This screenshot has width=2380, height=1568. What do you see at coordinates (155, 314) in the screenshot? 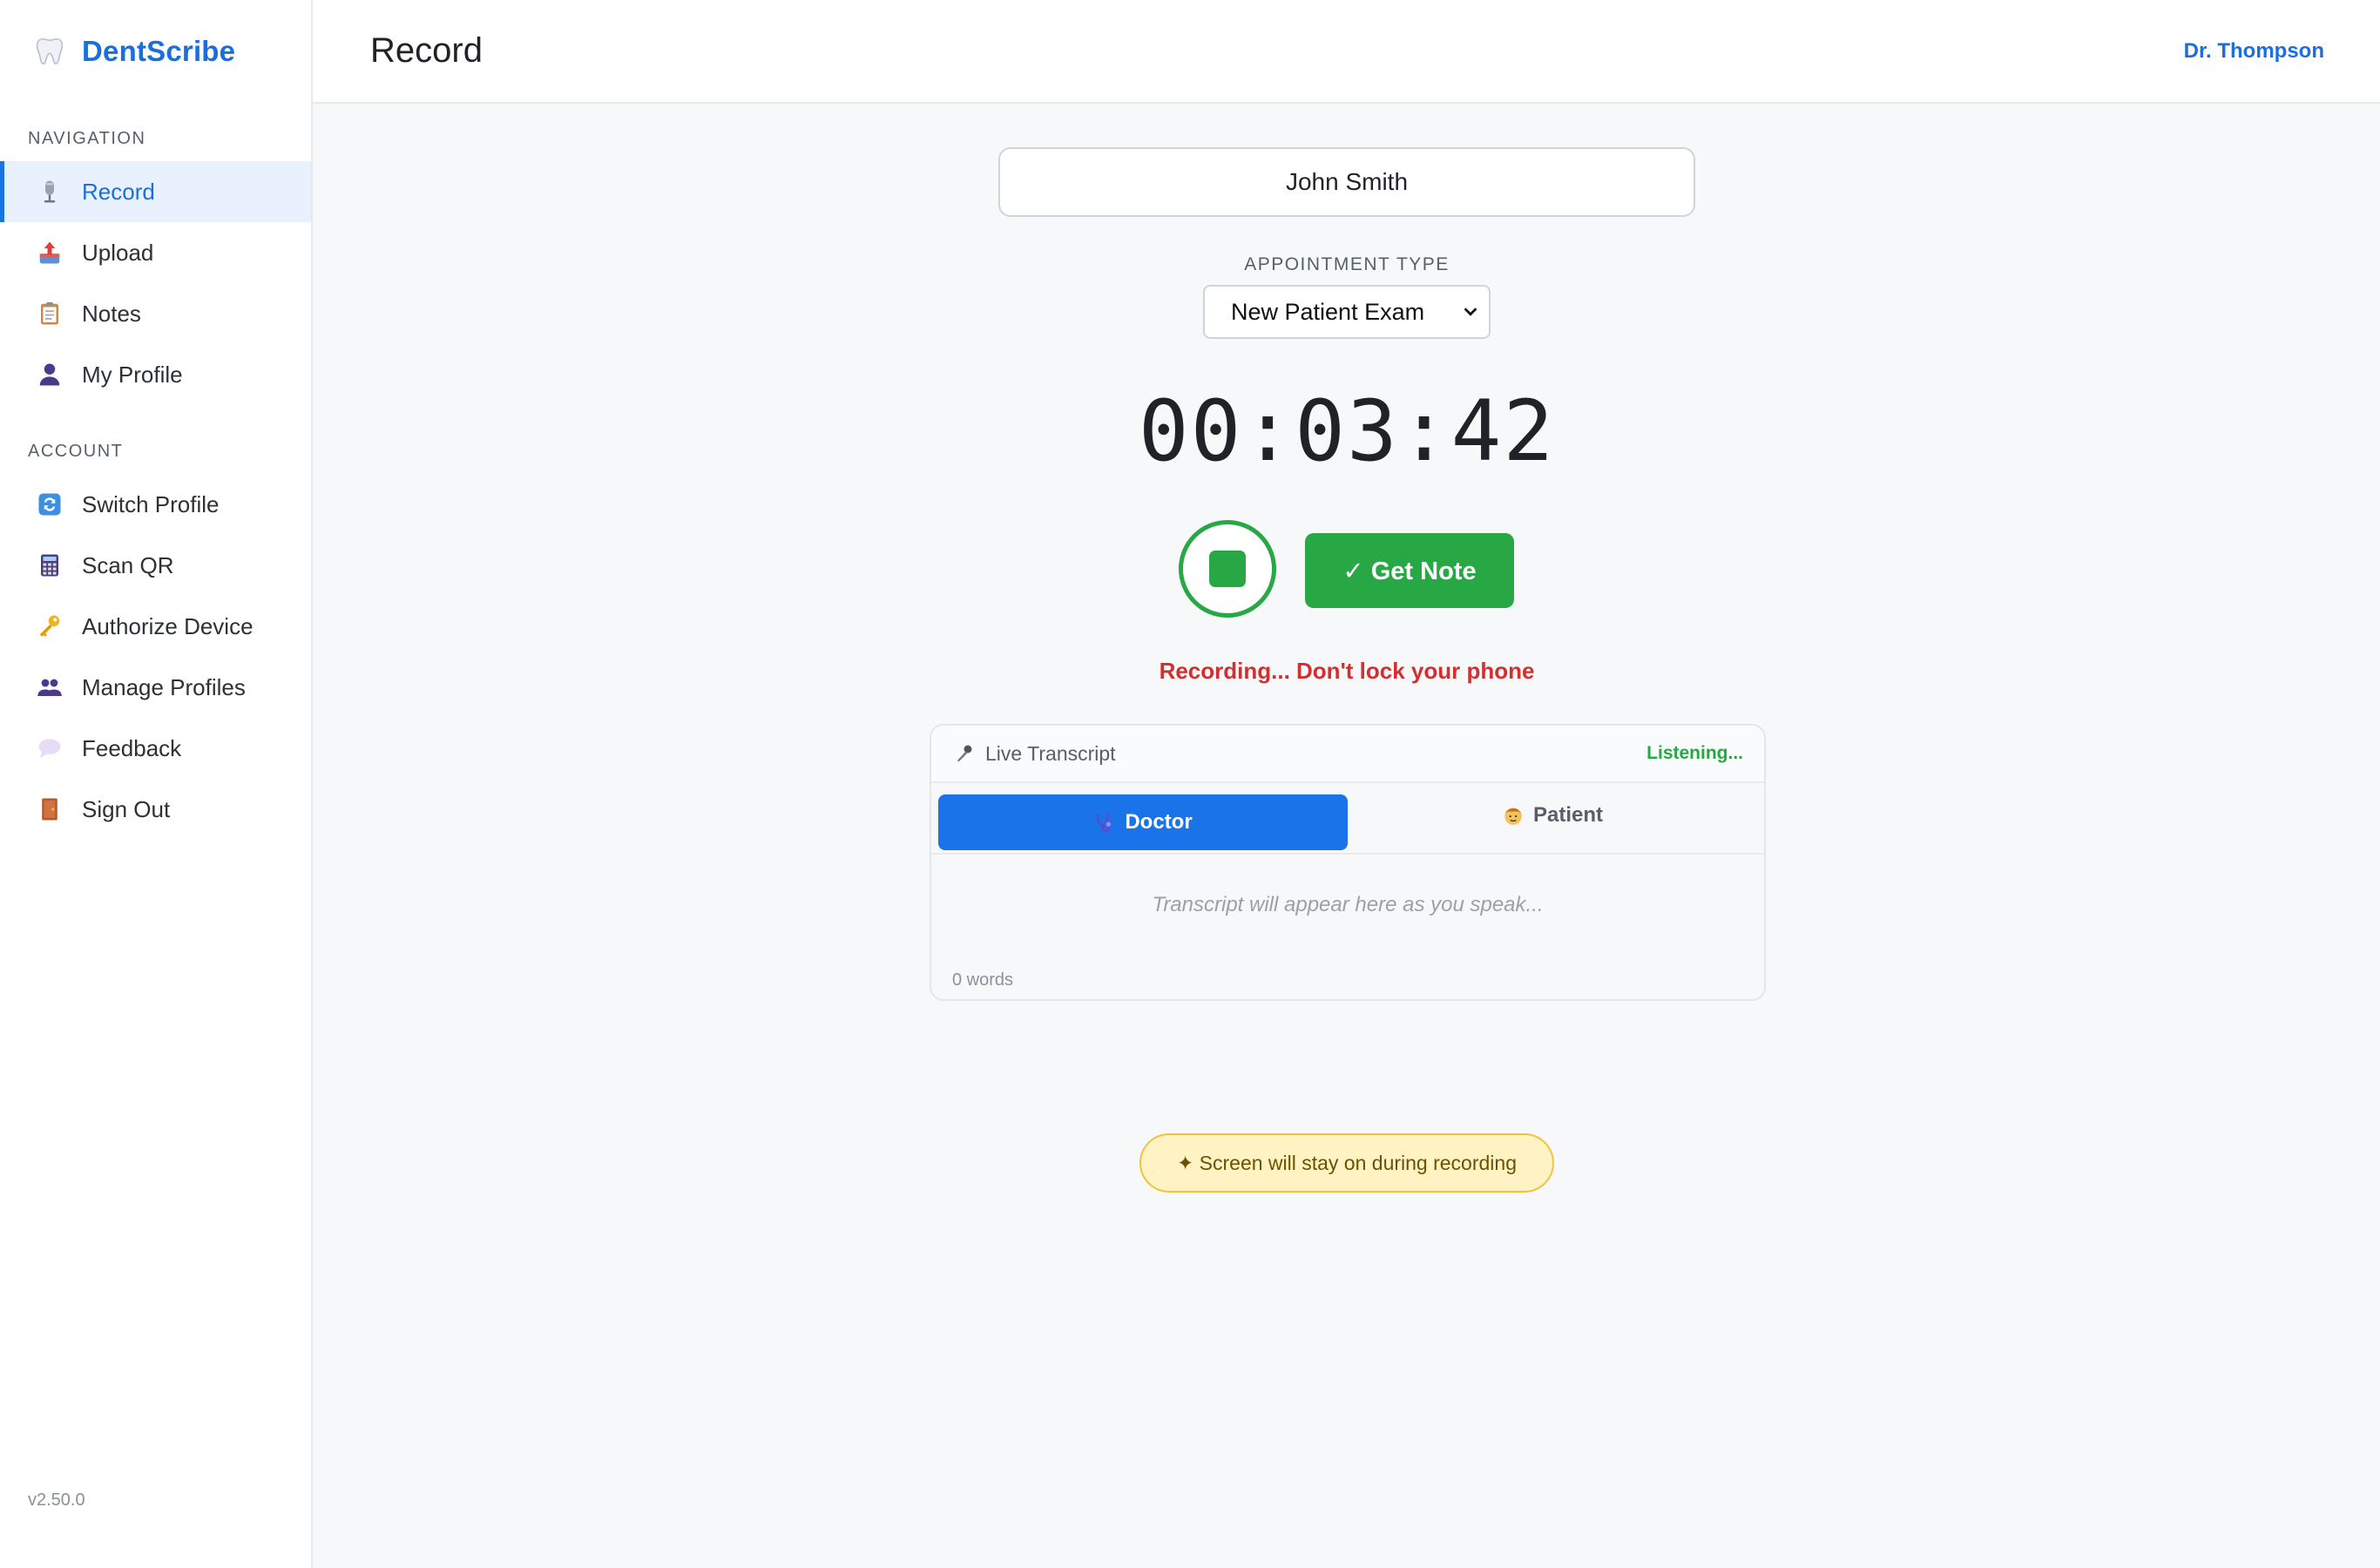
I see `sidebar-item-notes: Notes` at bounding box center [155, 314].